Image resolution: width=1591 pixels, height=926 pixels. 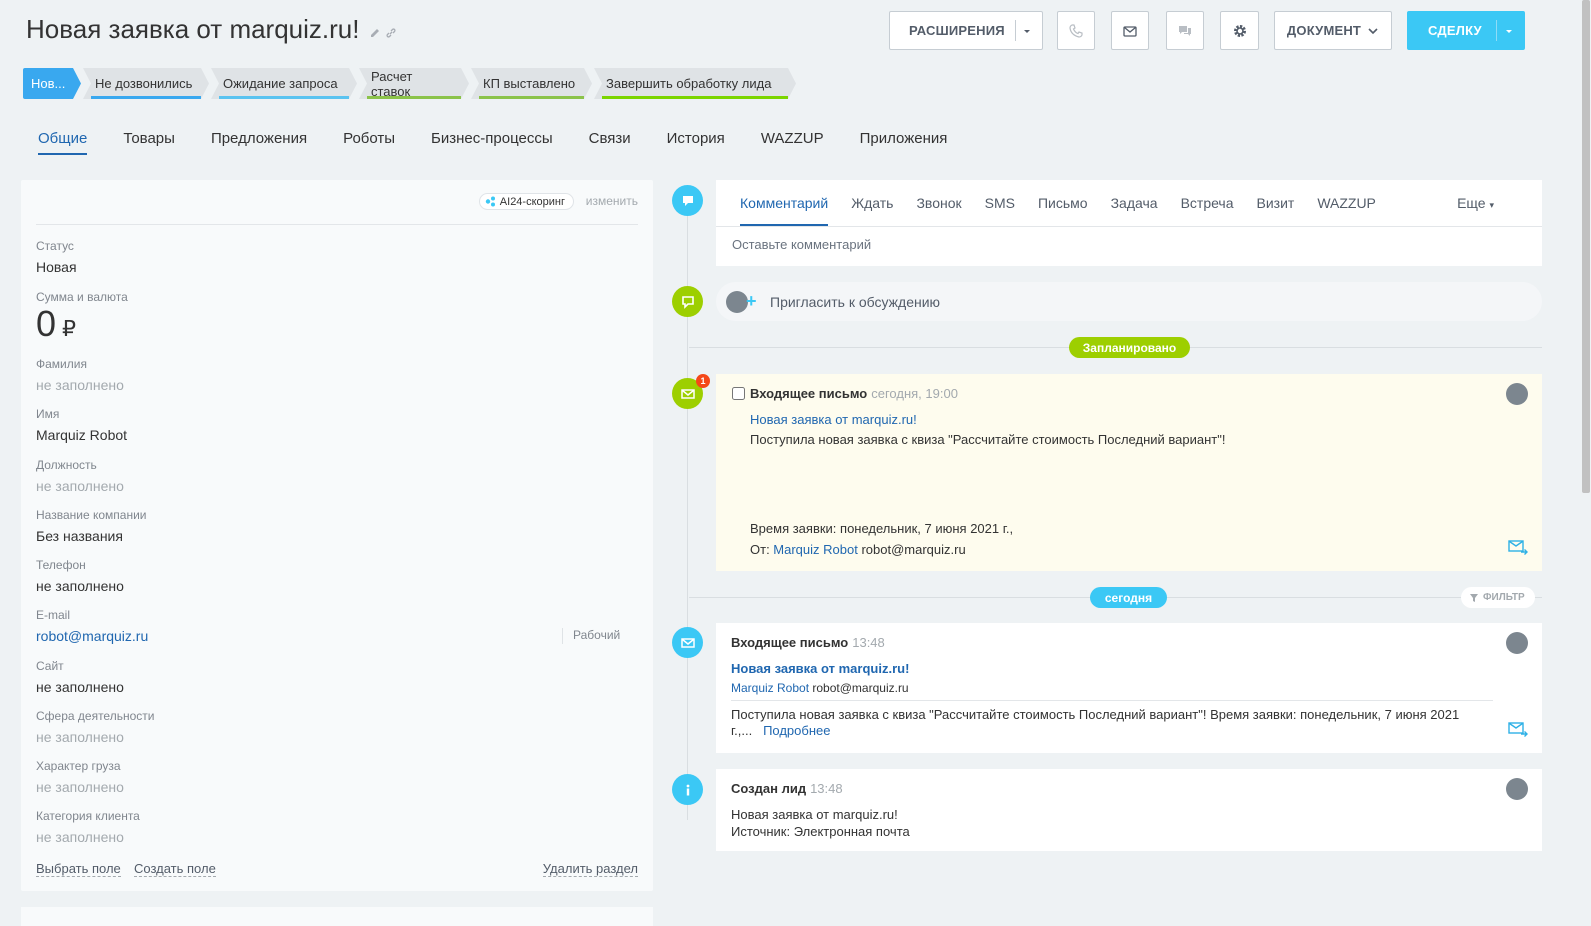 I want to click on item-time: 13:48, so click(x=826, y=788).